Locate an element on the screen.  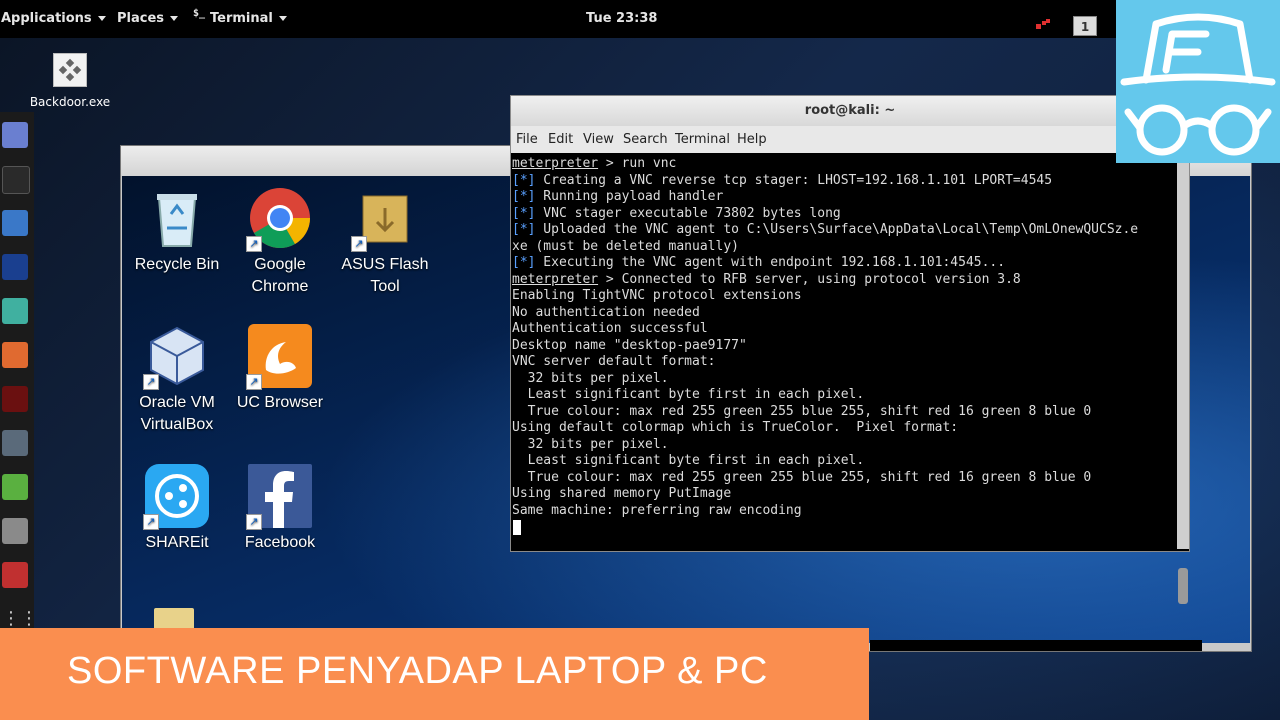
chrome-icon: ↗ is located at coordinates (279, 219).